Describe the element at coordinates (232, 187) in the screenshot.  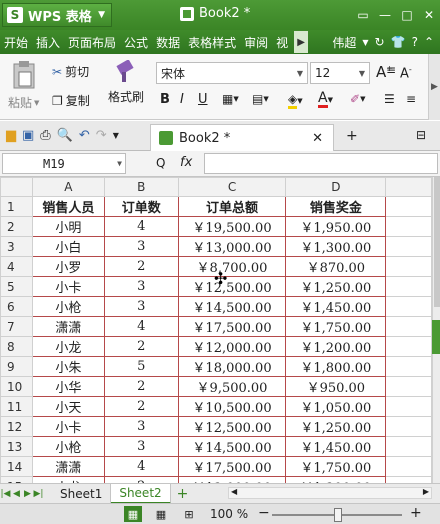
I see `column-header: C` at that location.